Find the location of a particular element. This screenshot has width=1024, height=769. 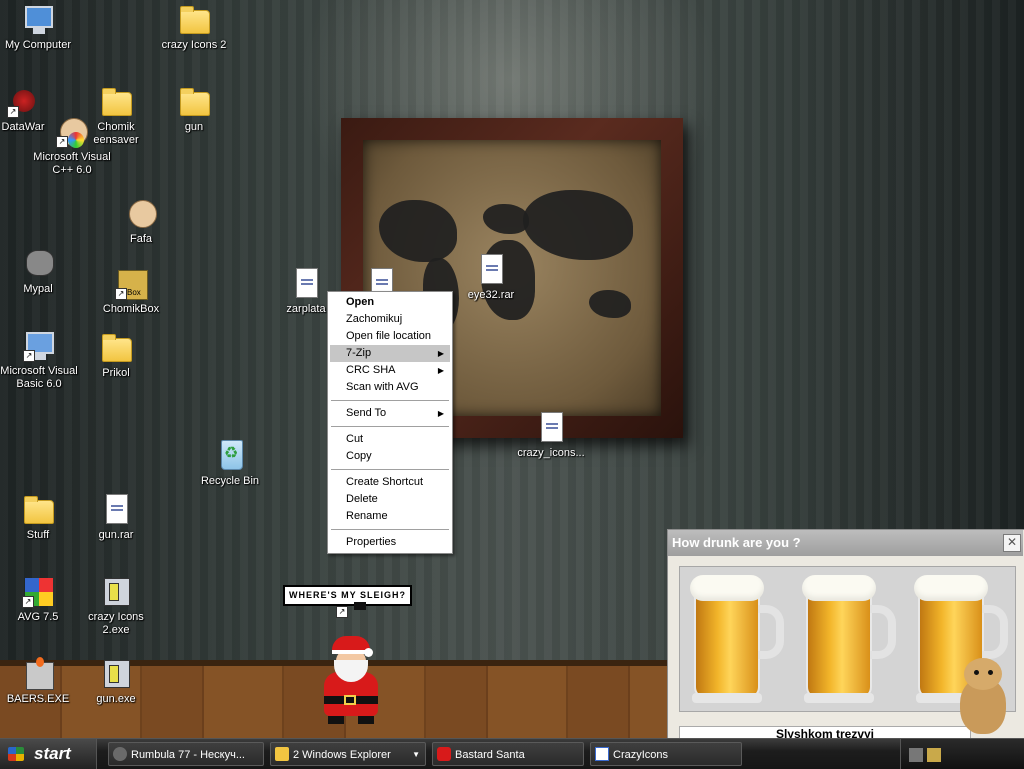

desktop-icon-gun: gun is located at coordinates (194, 110).